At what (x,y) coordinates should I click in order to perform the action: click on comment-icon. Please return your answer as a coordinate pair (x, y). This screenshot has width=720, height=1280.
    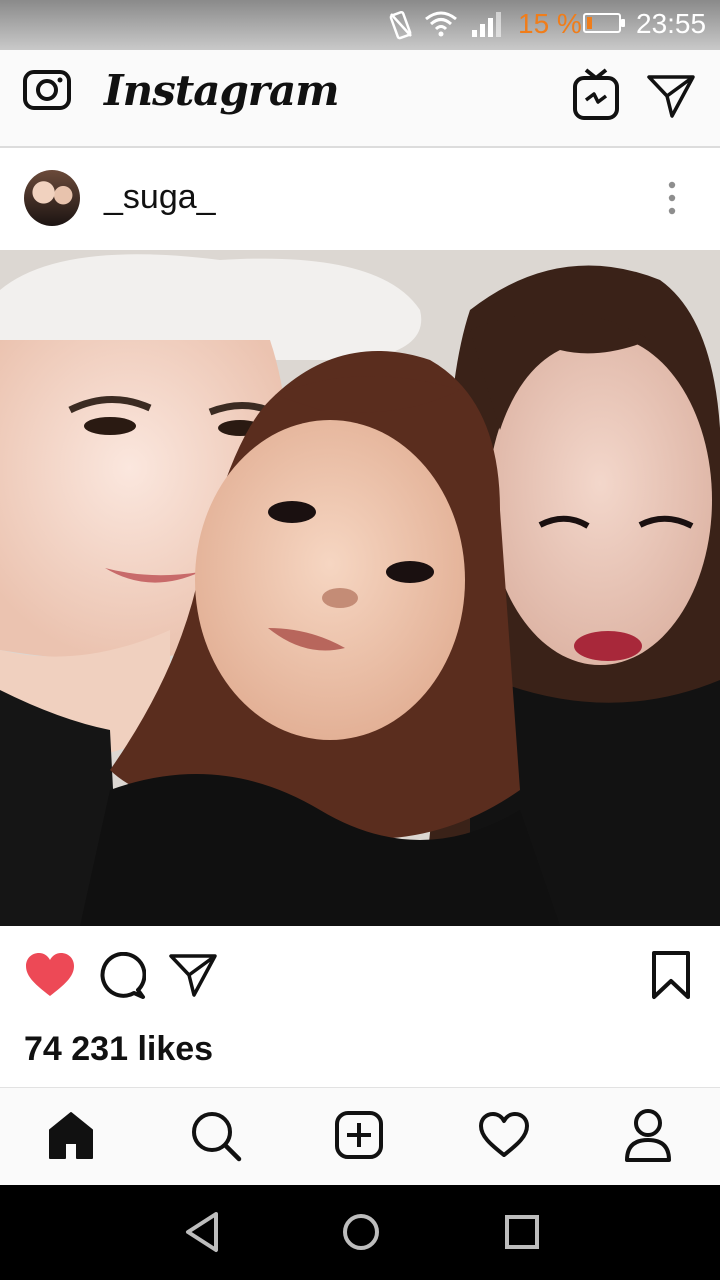
    Looking at the image, I should click on (122, 976).